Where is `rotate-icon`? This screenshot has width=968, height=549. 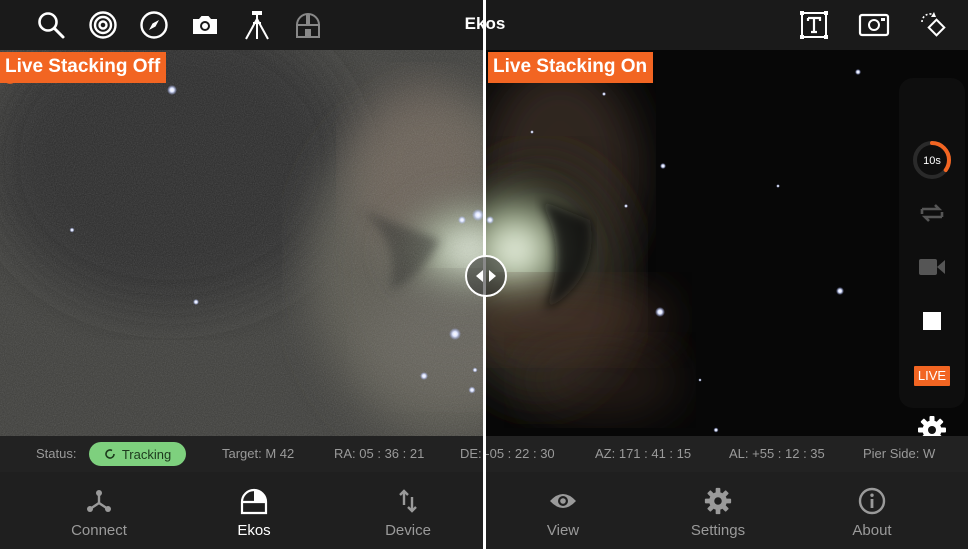 rotate-icon is located at coordinates (934, 25).